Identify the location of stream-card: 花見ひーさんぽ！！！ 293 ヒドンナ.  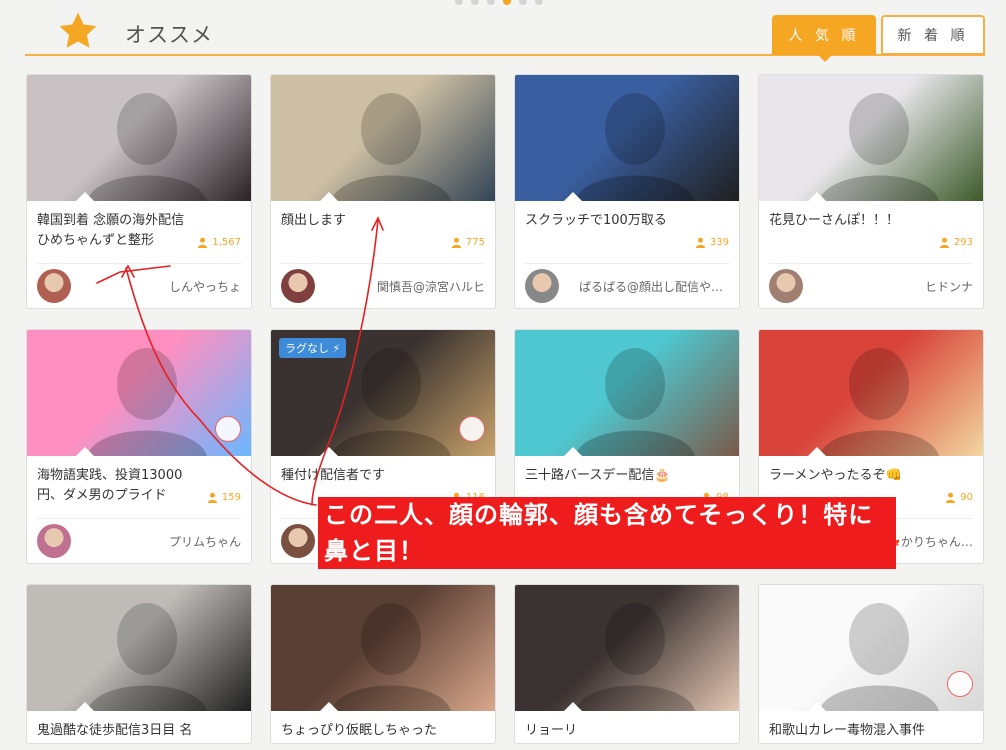
(871, 191).